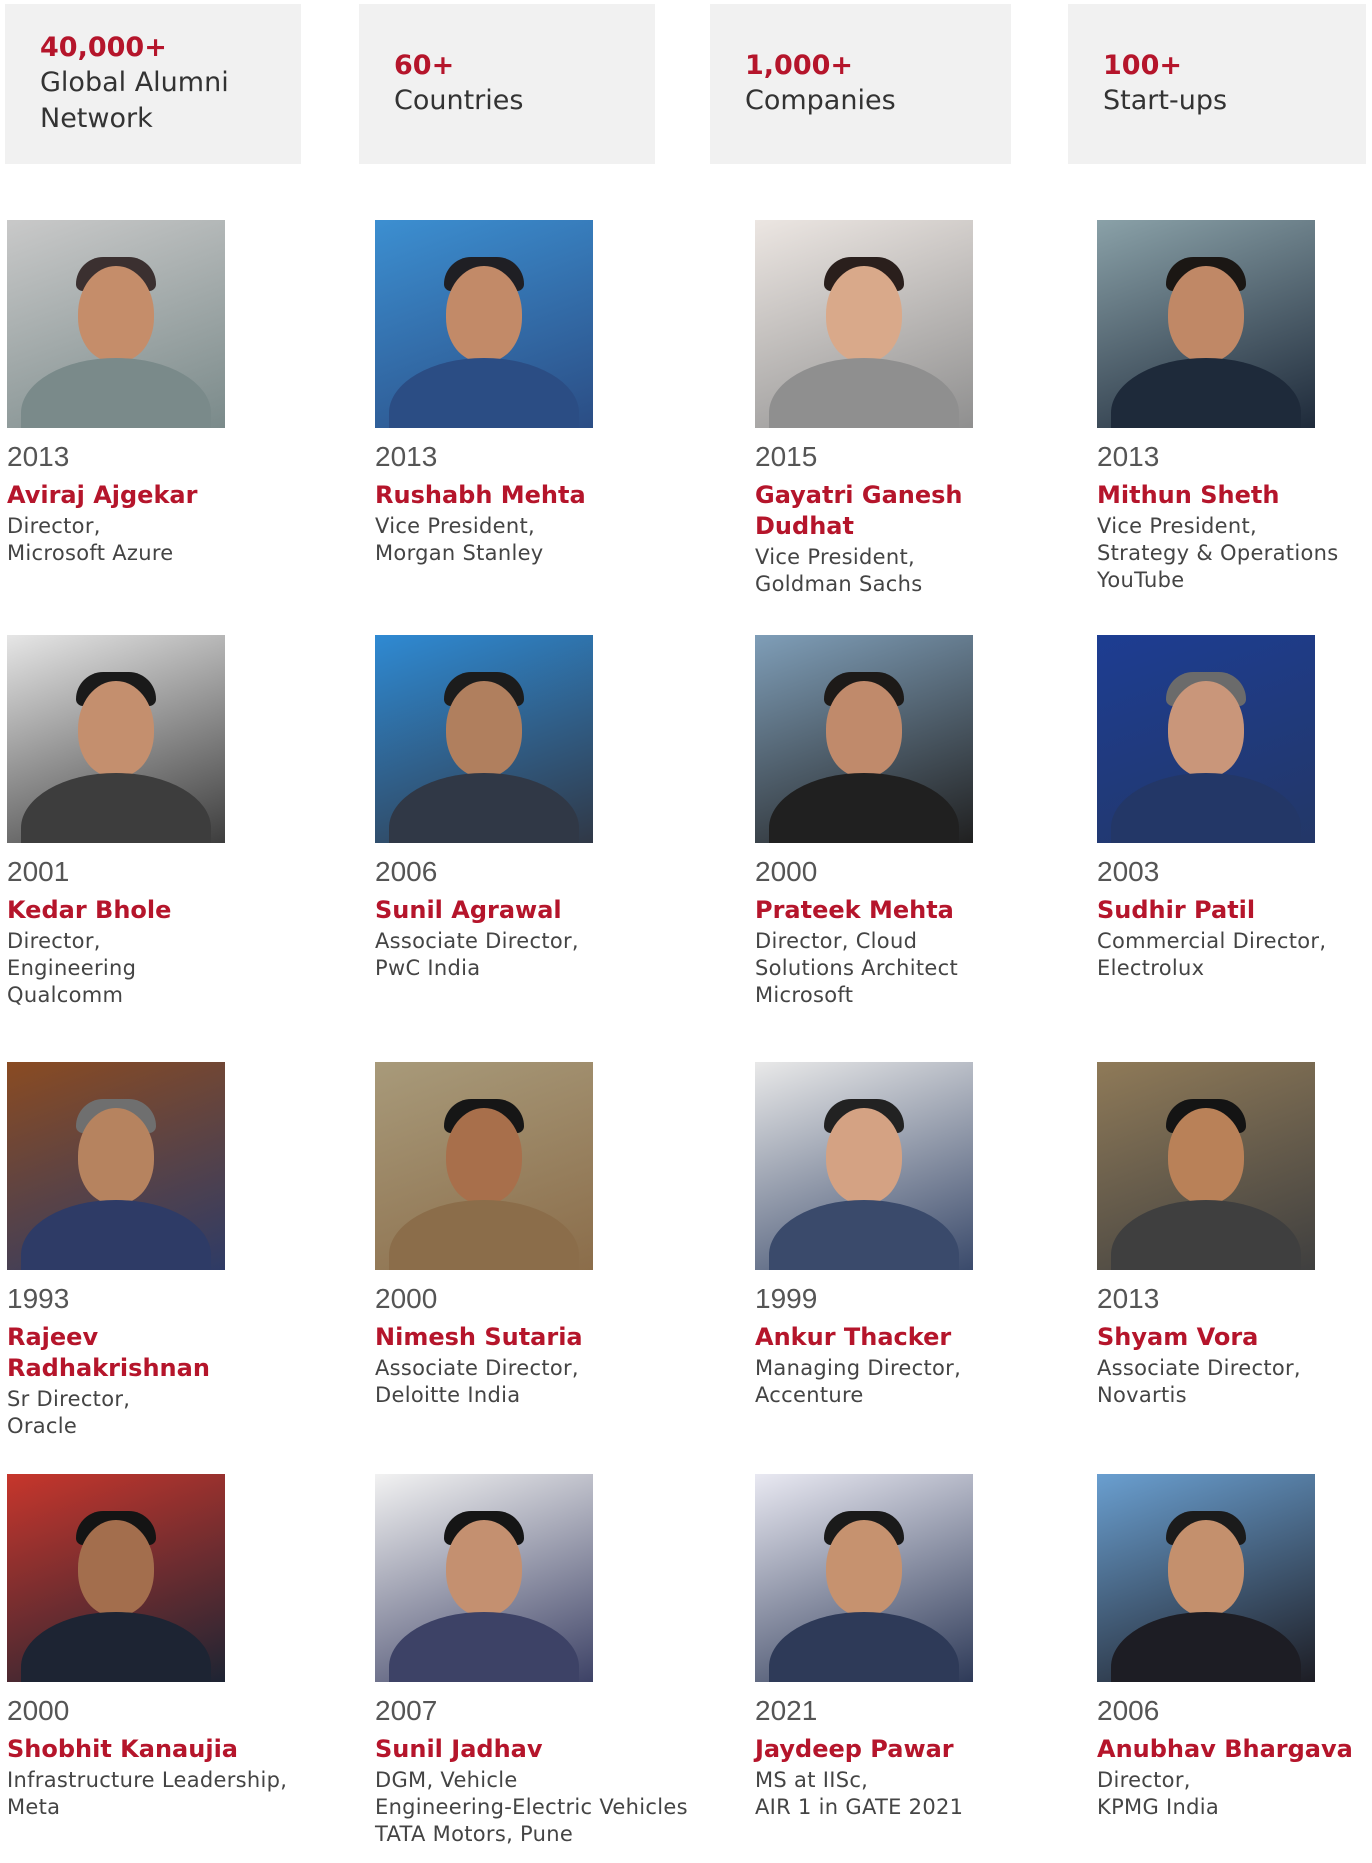  What do you see at coordinates (474, 1834) in the screenshot?
I see `alumni-role-line: TATA Motors, Pune` at bounding box center [474, 1834].